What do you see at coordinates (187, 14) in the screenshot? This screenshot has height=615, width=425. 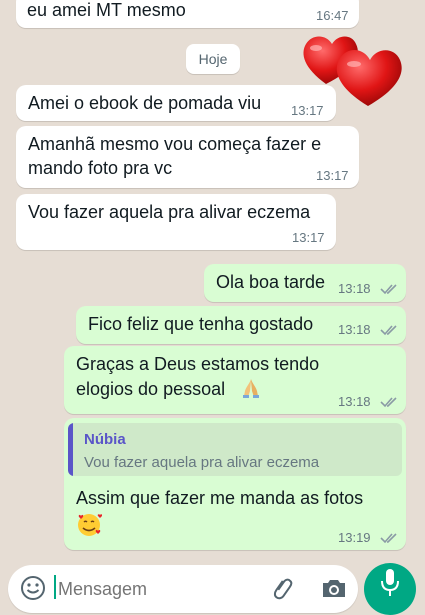 I see `message-bubble: eu amei MT mesmo 16:47` at bounding box center [187, 14].